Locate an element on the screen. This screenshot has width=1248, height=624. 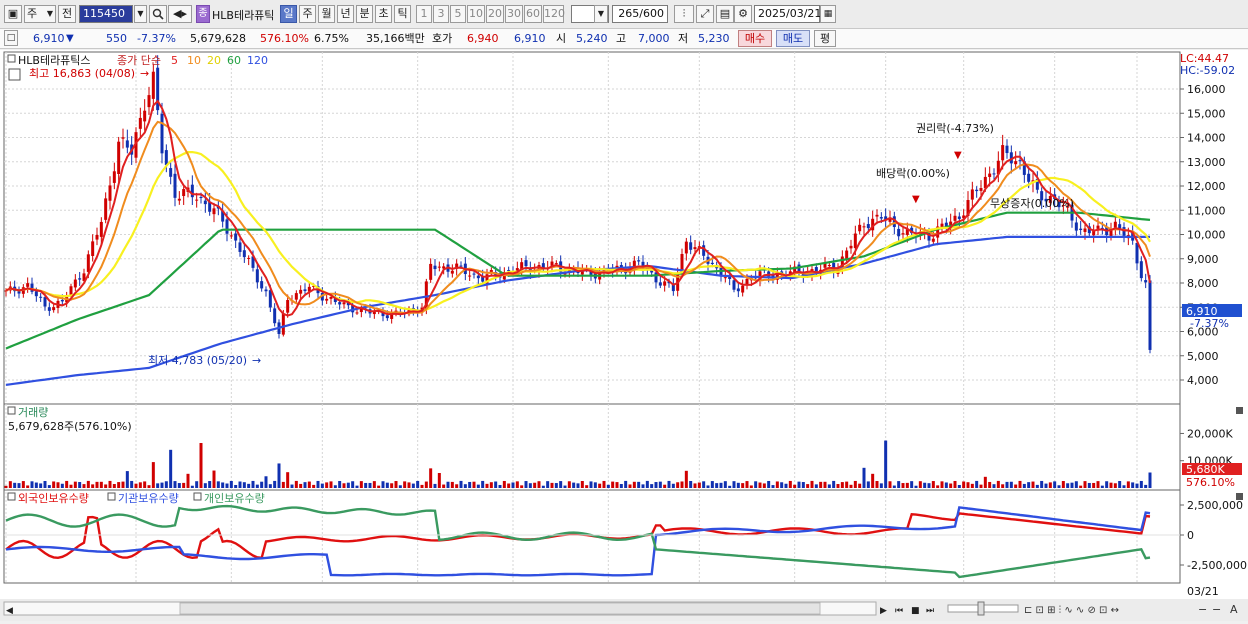
interval-button-20: 20 is located at coordinates (495, 14).